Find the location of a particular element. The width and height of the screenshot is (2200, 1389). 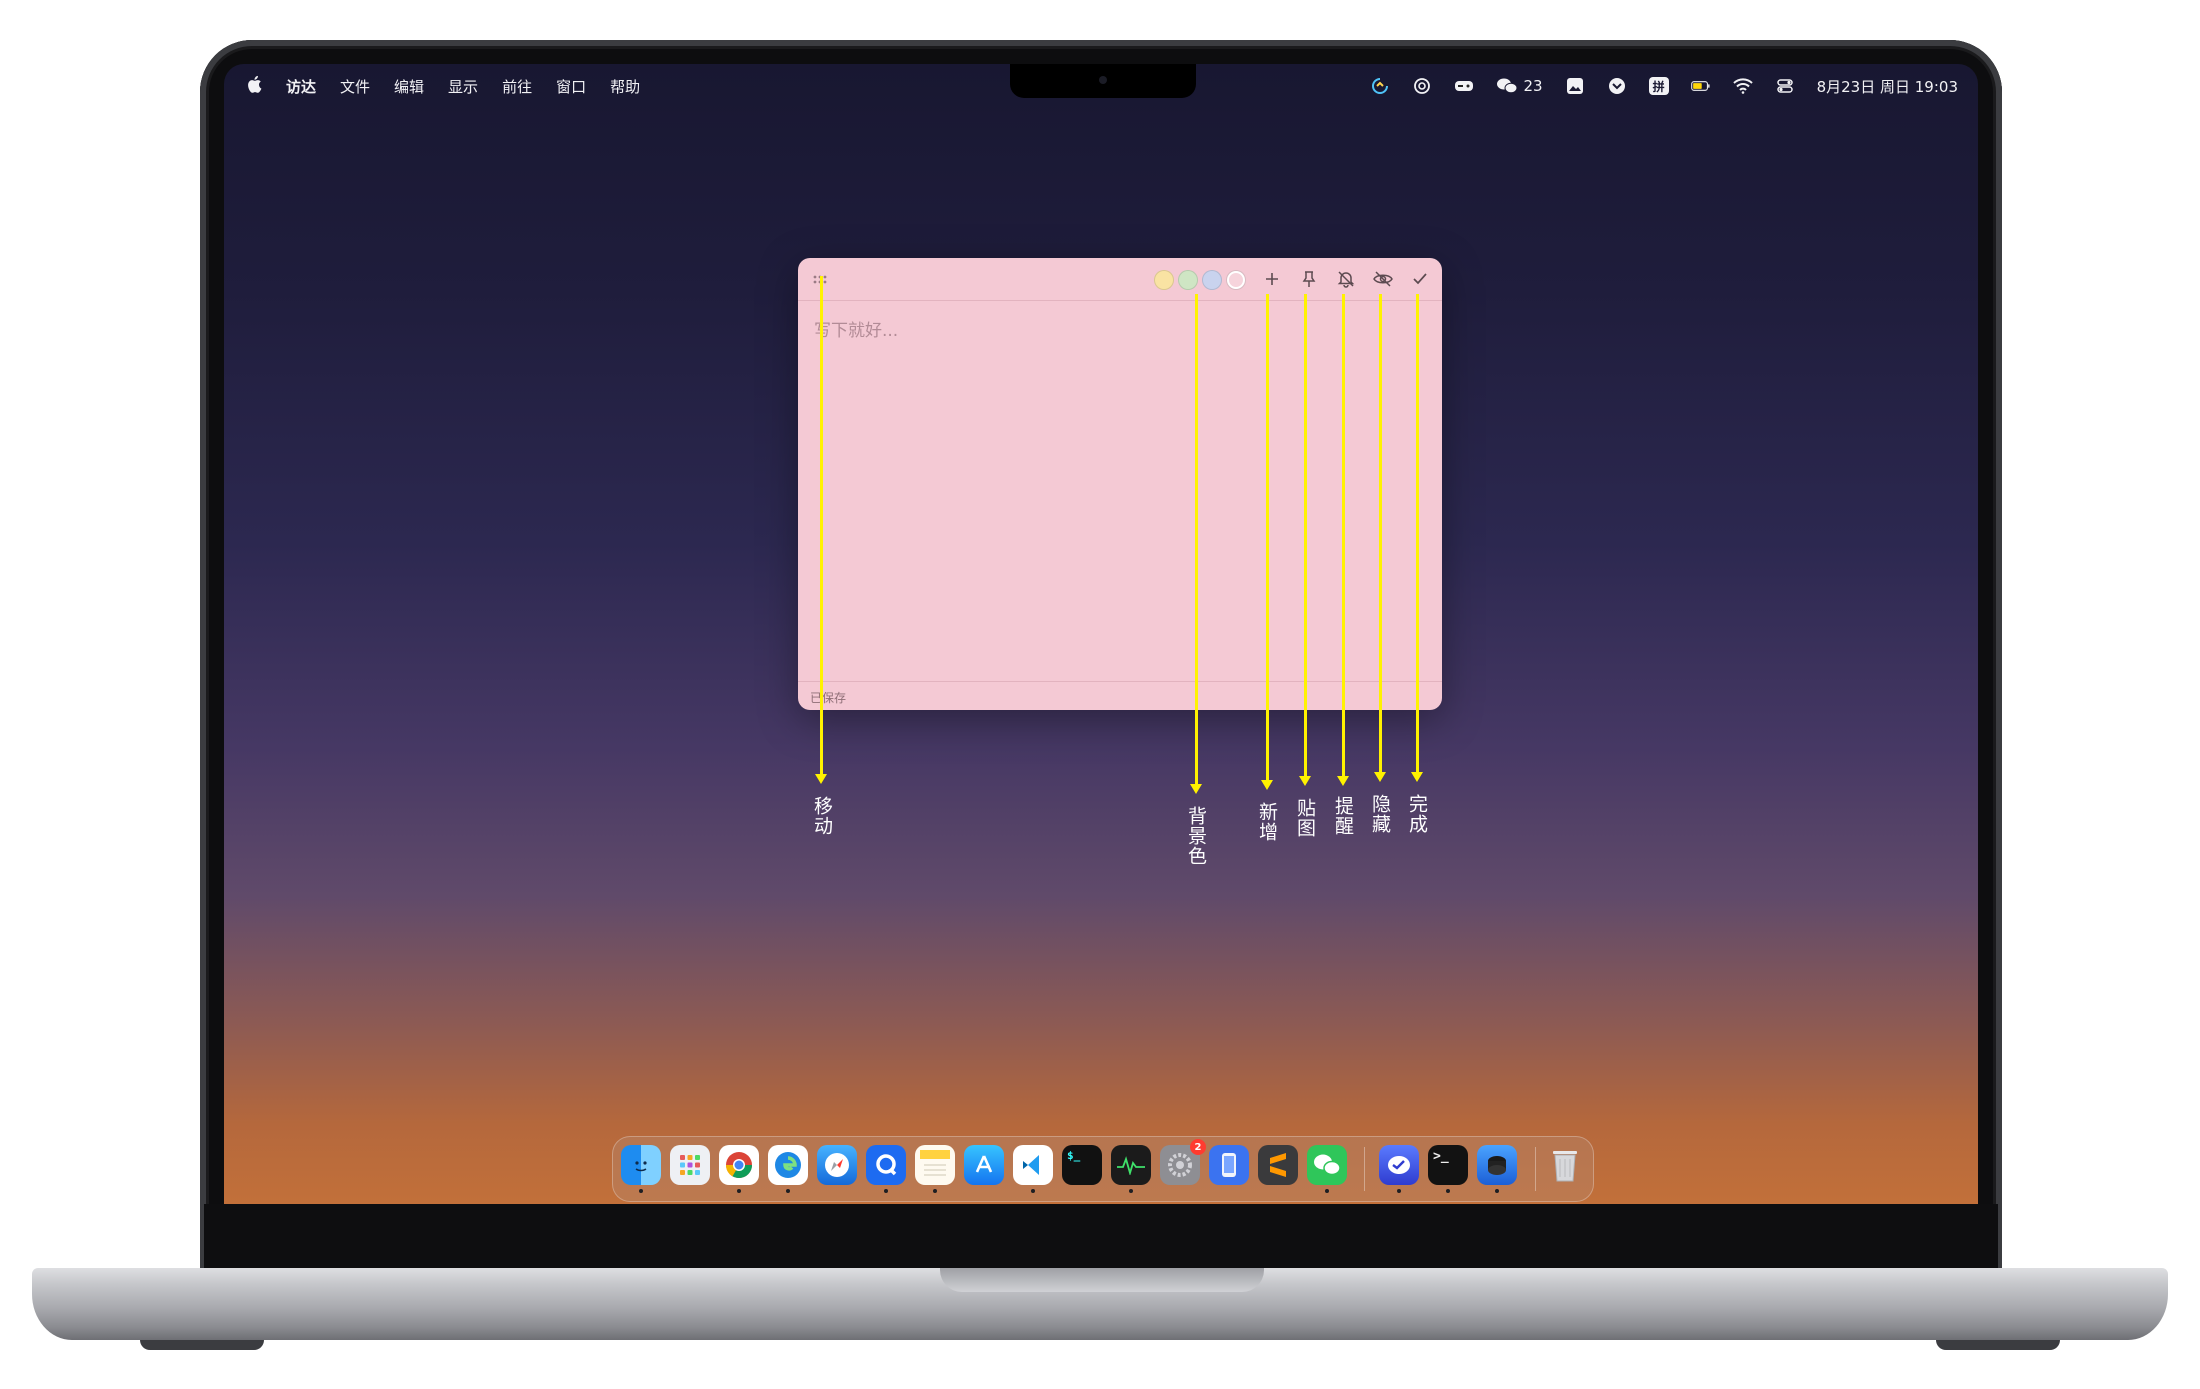

laptop-chin is located at coordinates (1101, 1236).